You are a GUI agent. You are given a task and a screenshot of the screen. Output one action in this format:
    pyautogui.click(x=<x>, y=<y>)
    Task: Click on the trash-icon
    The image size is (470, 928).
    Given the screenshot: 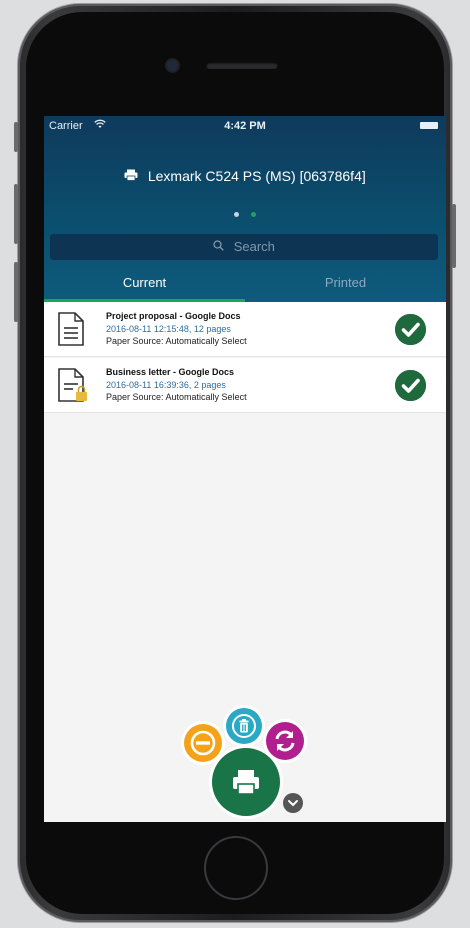 What is the action you would take?
    pyautogui.click(x=244, y=726)
    